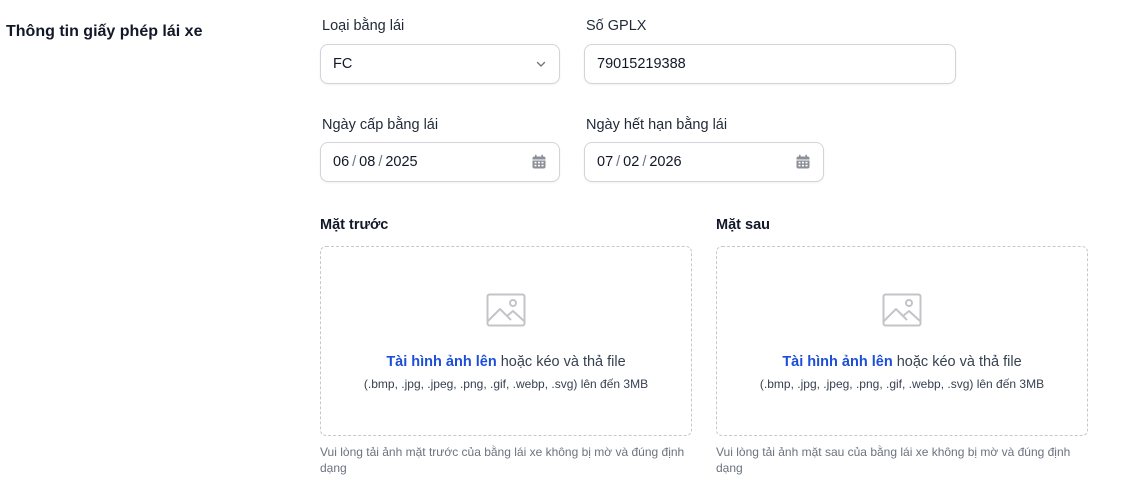  What do you see at coordinates (641, 64) in the screenshot?
I see `license-number-value: 79015219388` at bounding box center [641, 64].